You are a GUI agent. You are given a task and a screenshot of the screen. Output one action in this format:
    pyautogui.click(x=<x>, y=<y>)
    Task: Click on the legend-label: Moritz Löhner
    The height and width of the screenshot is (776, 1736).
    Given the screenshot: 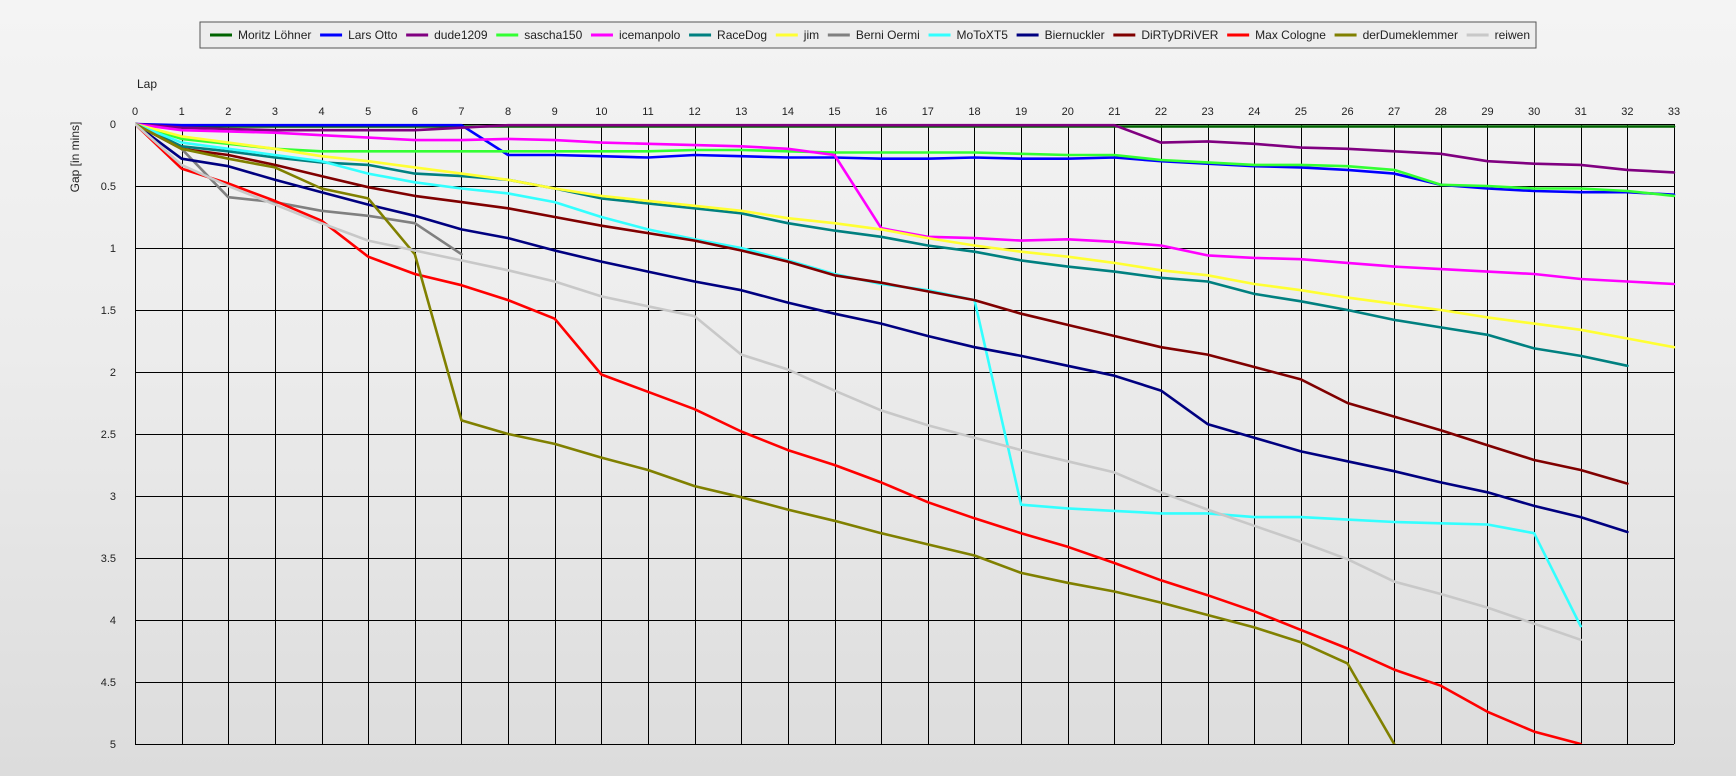 What is the action you would take?
    pyautogui.click(x=274, y=35)
    